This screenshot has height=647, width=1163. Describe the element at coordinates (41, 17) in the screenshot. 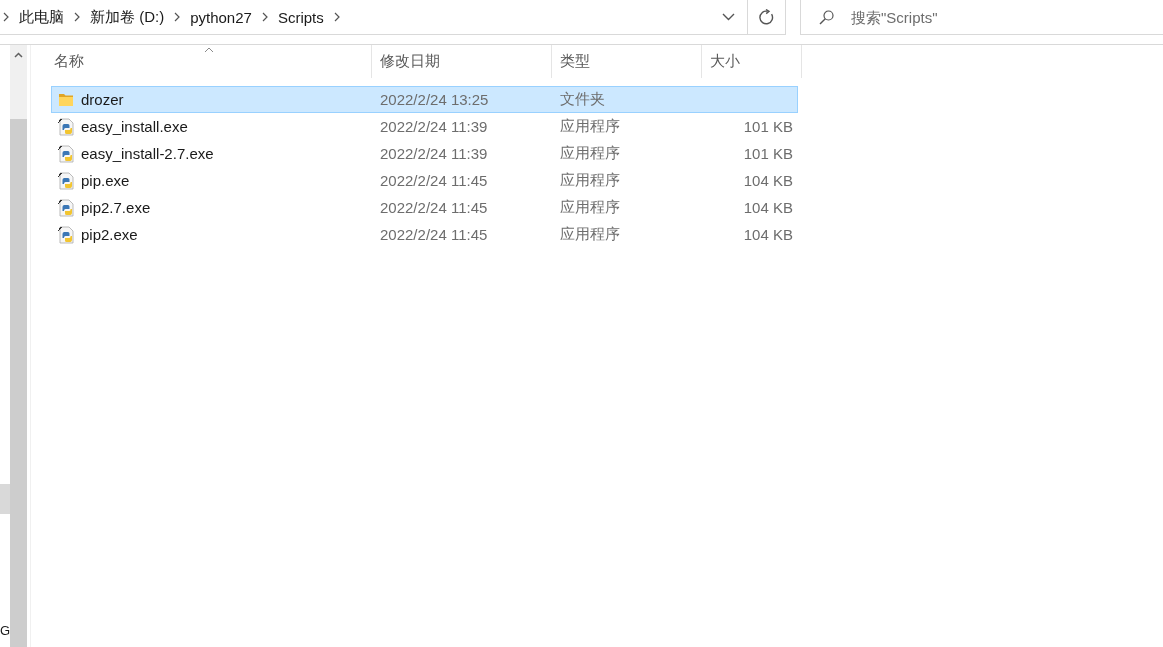

I see `breadcrumb-item: 此电脑` at that location.